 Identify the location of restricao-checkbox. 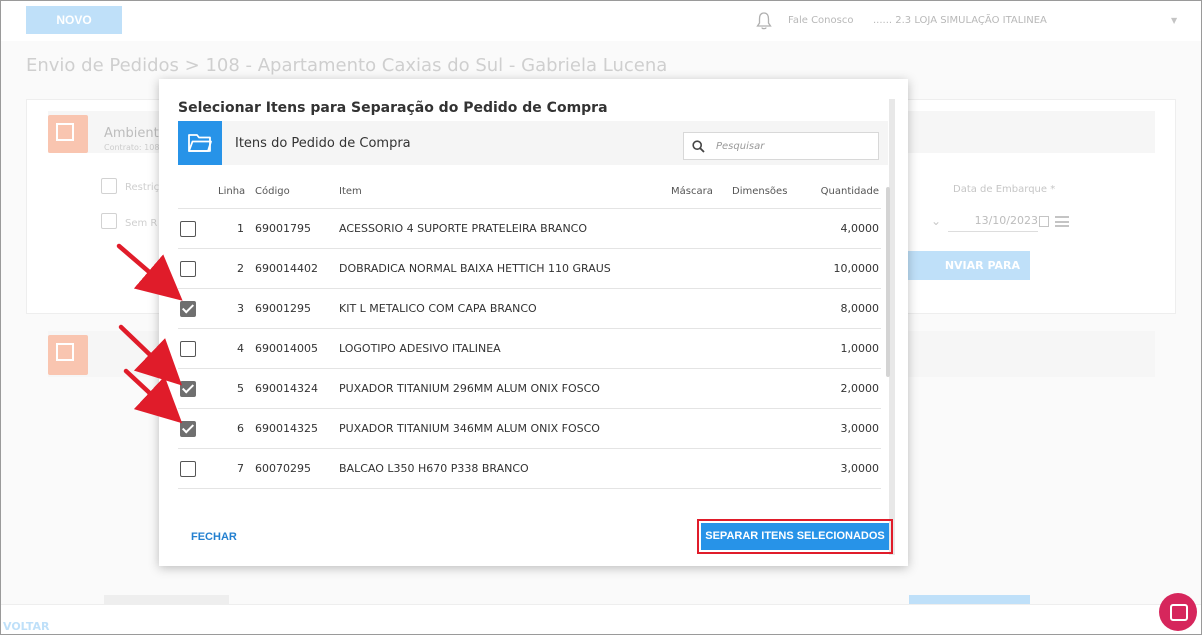
(109, 186).